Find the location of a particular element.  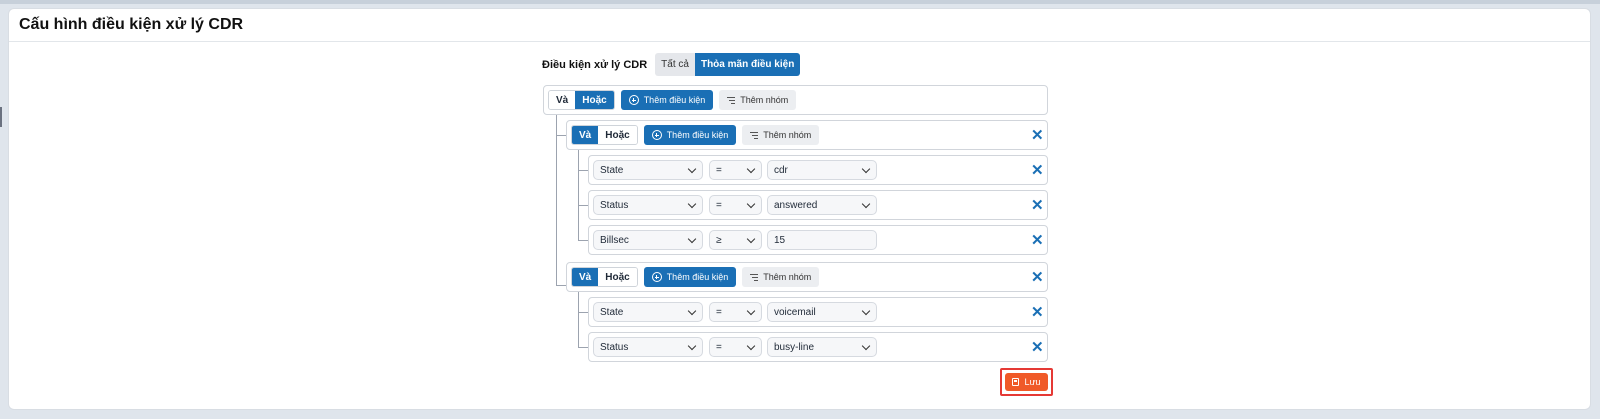

condition-mode-toggle: Tất cả Thỏa mãn điều kiện is located at coordinates (728, 64).